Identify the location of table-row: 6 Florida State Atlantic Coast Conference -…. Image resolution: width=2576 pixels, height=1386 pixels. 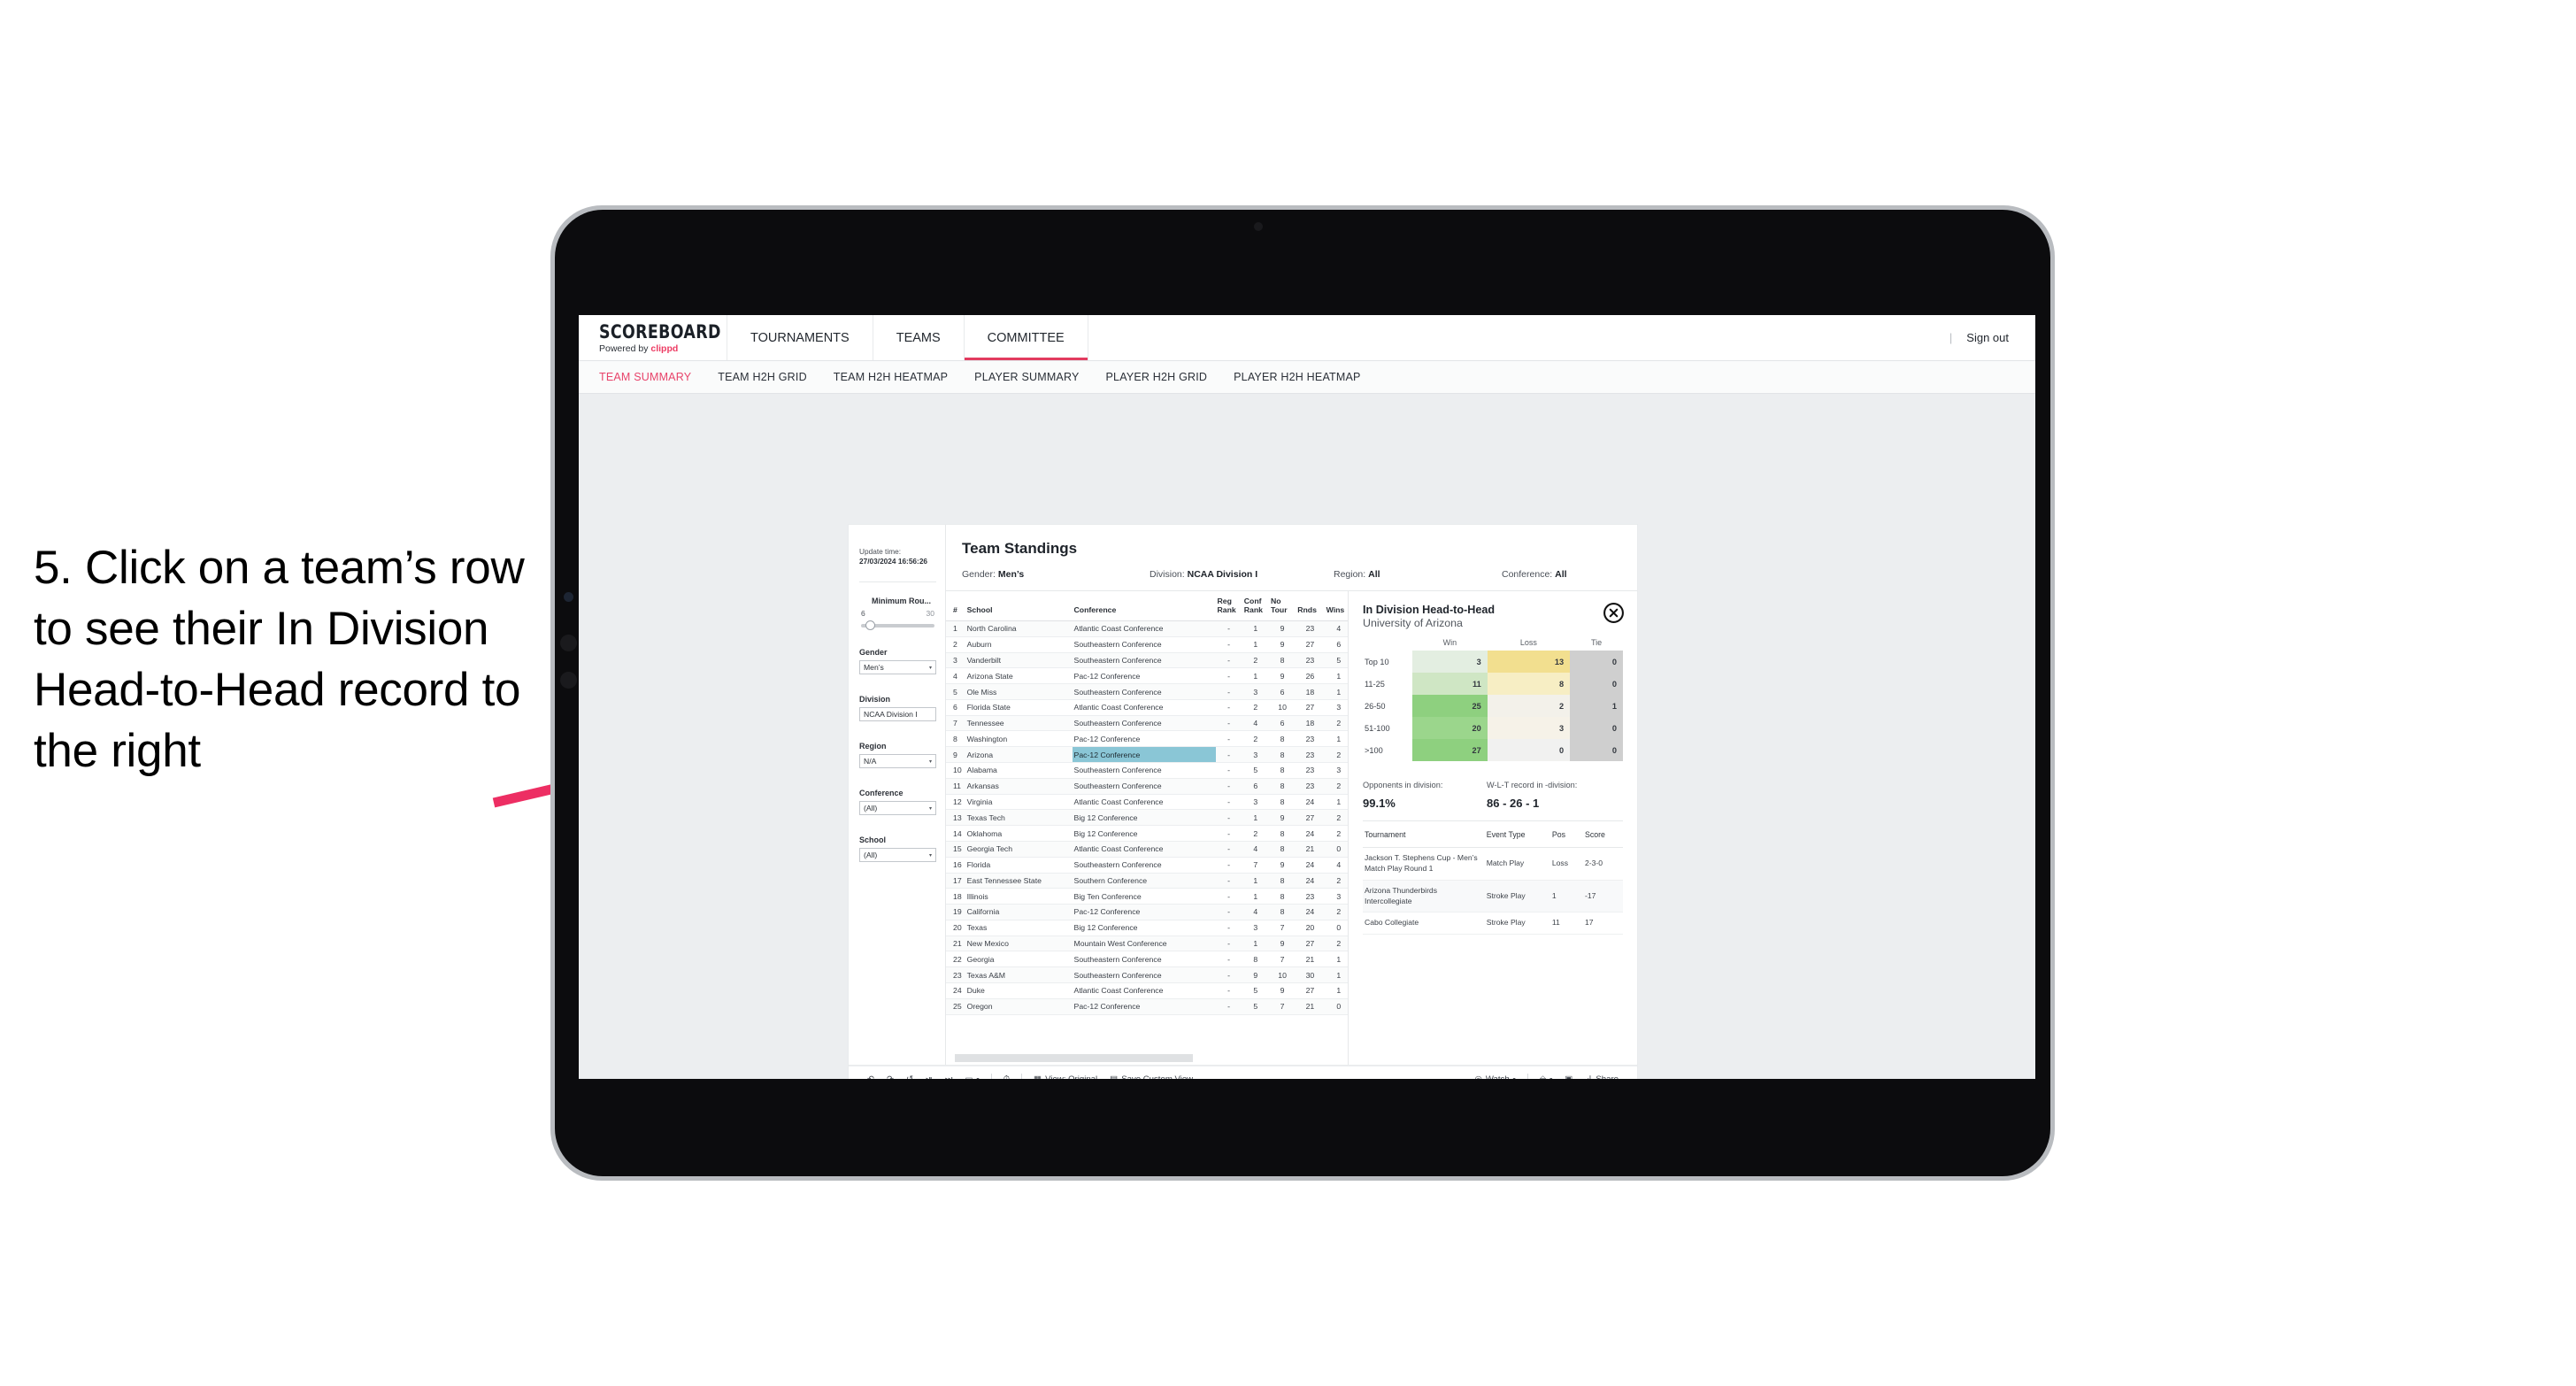
(1147, 708).